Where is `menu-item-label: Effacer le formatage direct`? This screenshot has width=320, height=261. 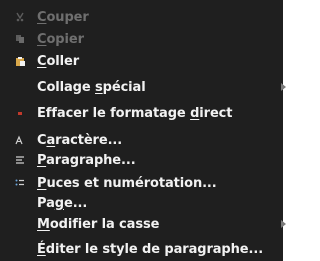 menu-item-label: Effacer le formatage direct is located at coordinates (135, 113).